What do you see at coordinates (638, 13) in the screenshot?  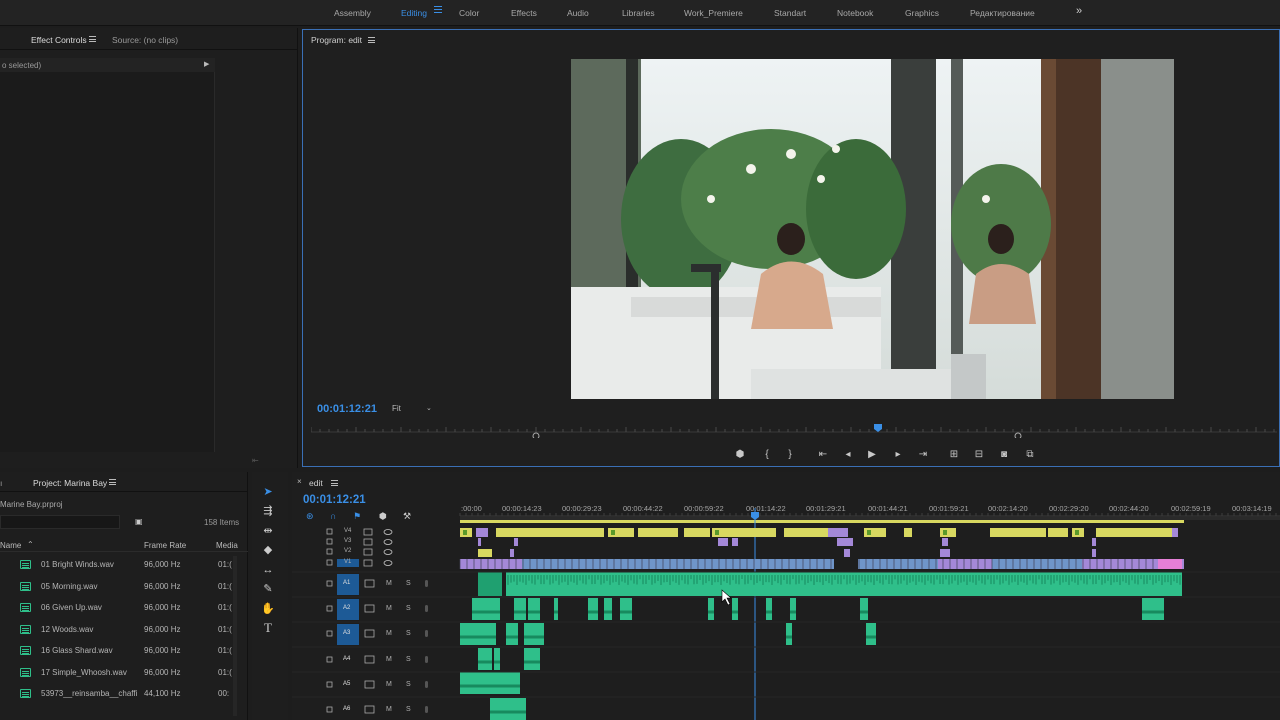 I see `workspace-tab-5: Libraries` at bounding box center [638, 13].